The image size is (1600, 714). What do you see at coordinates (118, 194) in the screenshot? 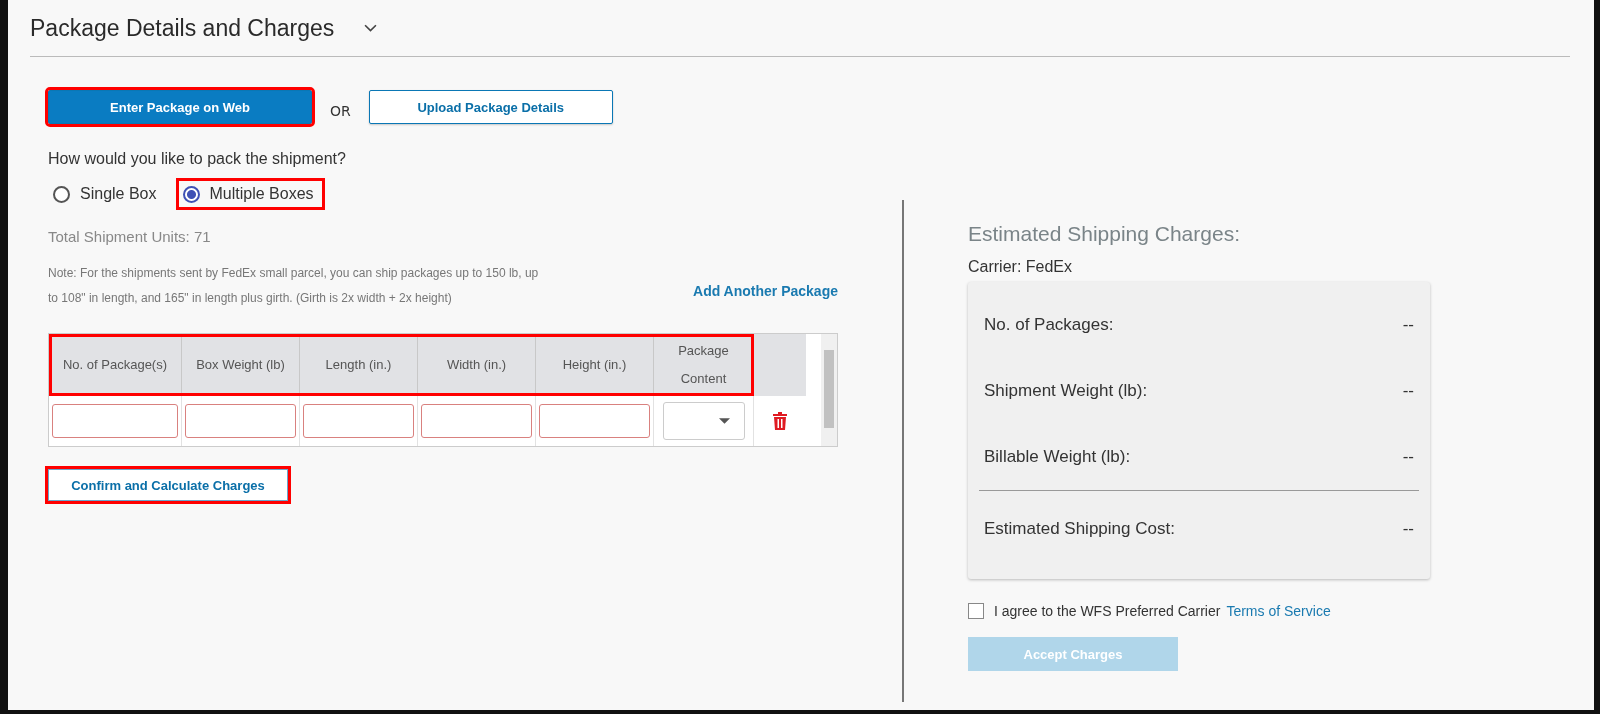
I see `radio-label: Single Box` at bounding box center [118, 194].